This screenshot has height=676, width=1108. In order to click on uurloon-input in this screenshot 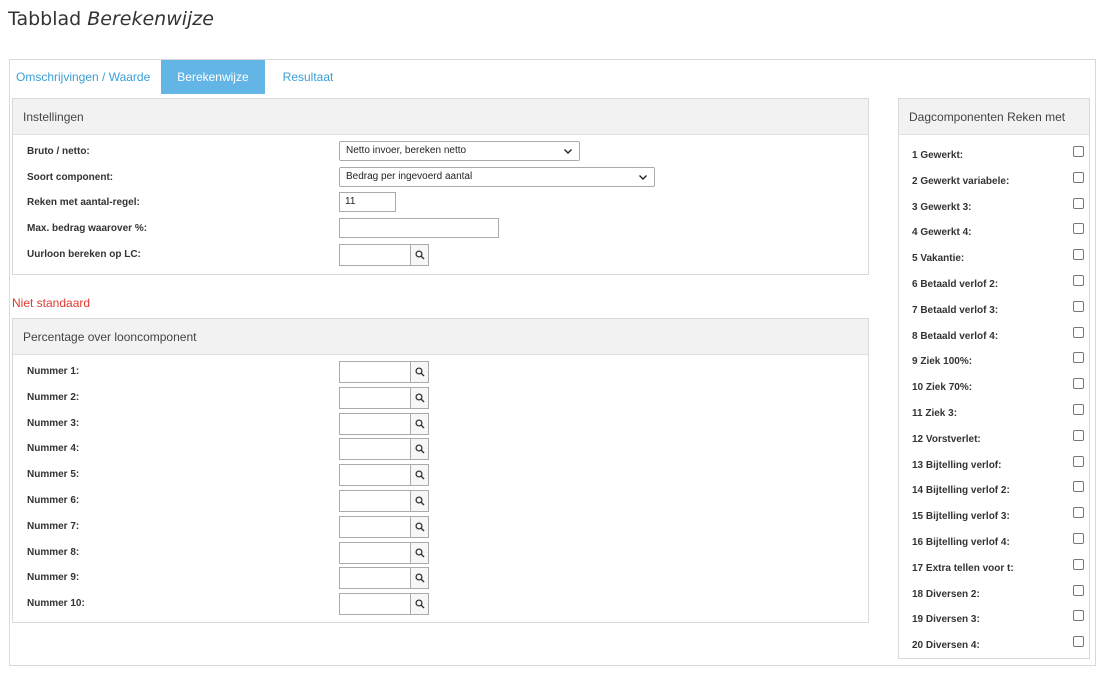, I will do `click(375, 255)`.